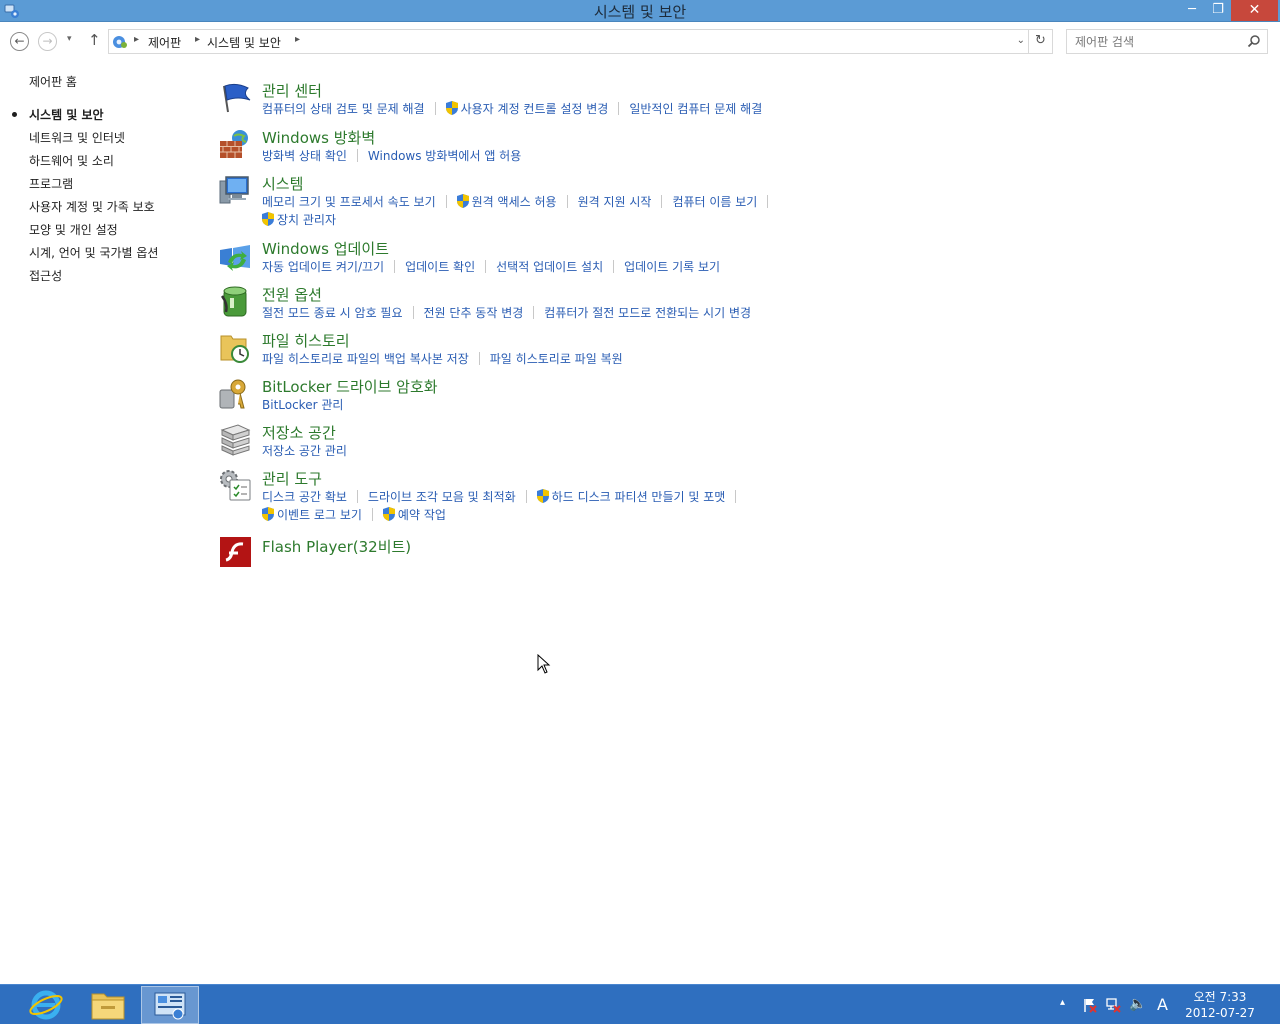 The height and width of the screenshot is (1027, 1280). I want to click on link-auto-update-toggle: 자동 업데이트 켜기/끄기, so click(323, 266).